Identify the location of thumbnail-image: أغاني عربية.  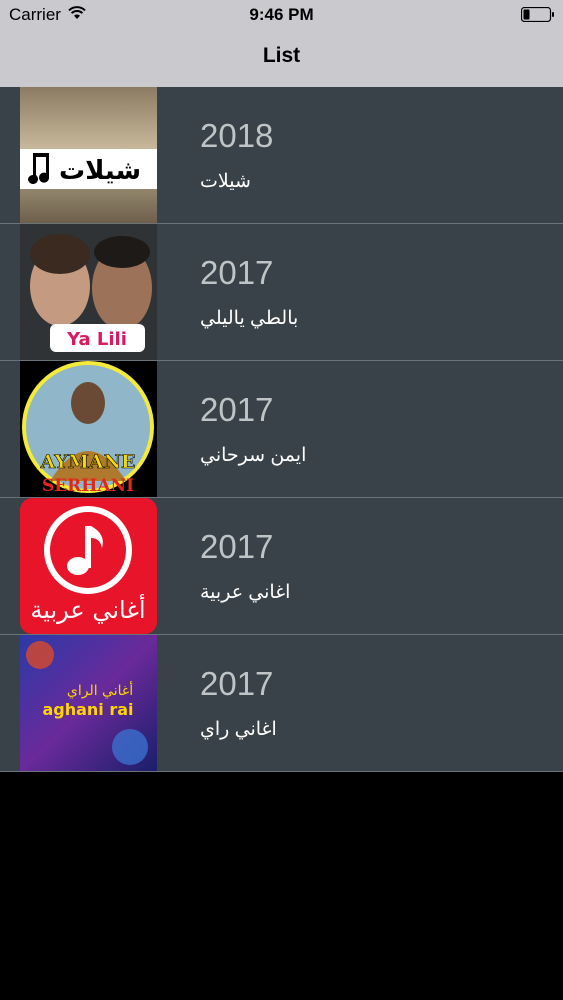
(88, 566).